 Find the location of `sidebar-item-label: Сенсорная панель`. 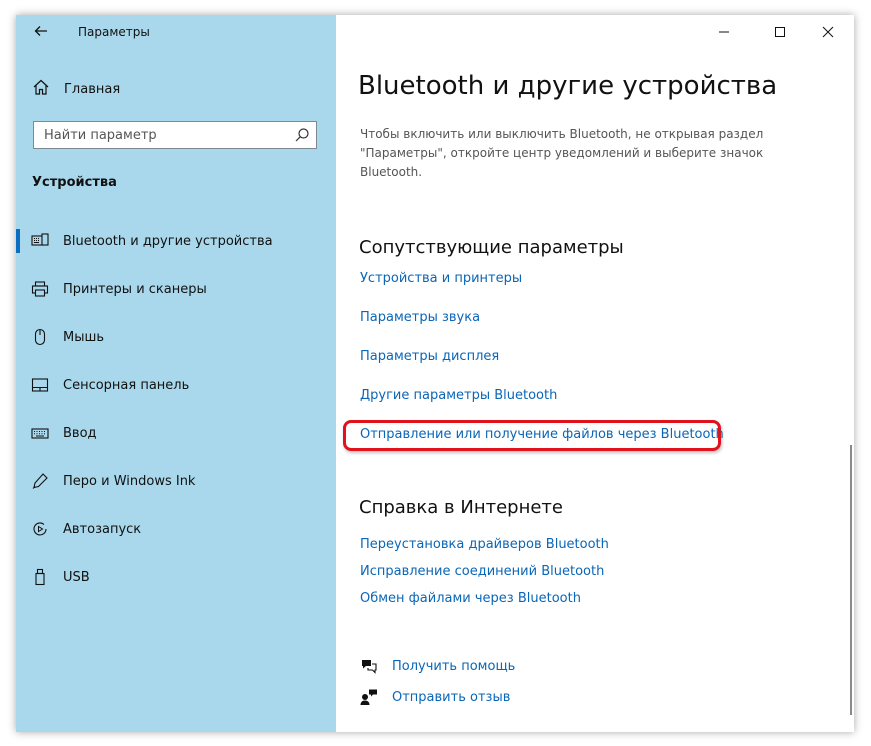

sidebar-item-label: Сенсорная панель is located at coordinates (126, 385).